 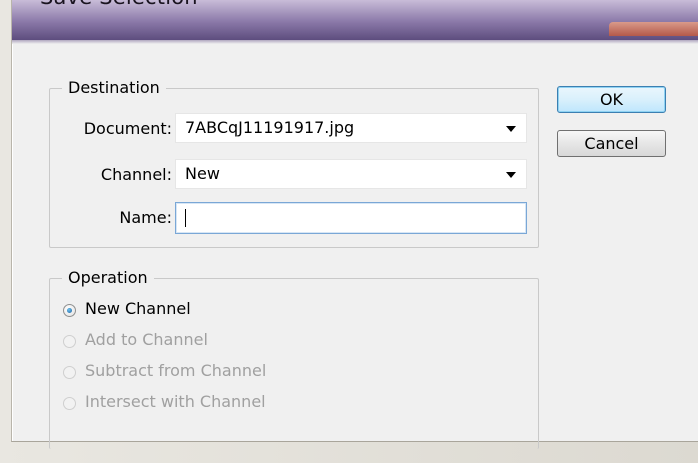 What do you see at coordinates (114, 87) in the screenshot?
I see `destination-legend: Destination` at bounding box center [114, 87].